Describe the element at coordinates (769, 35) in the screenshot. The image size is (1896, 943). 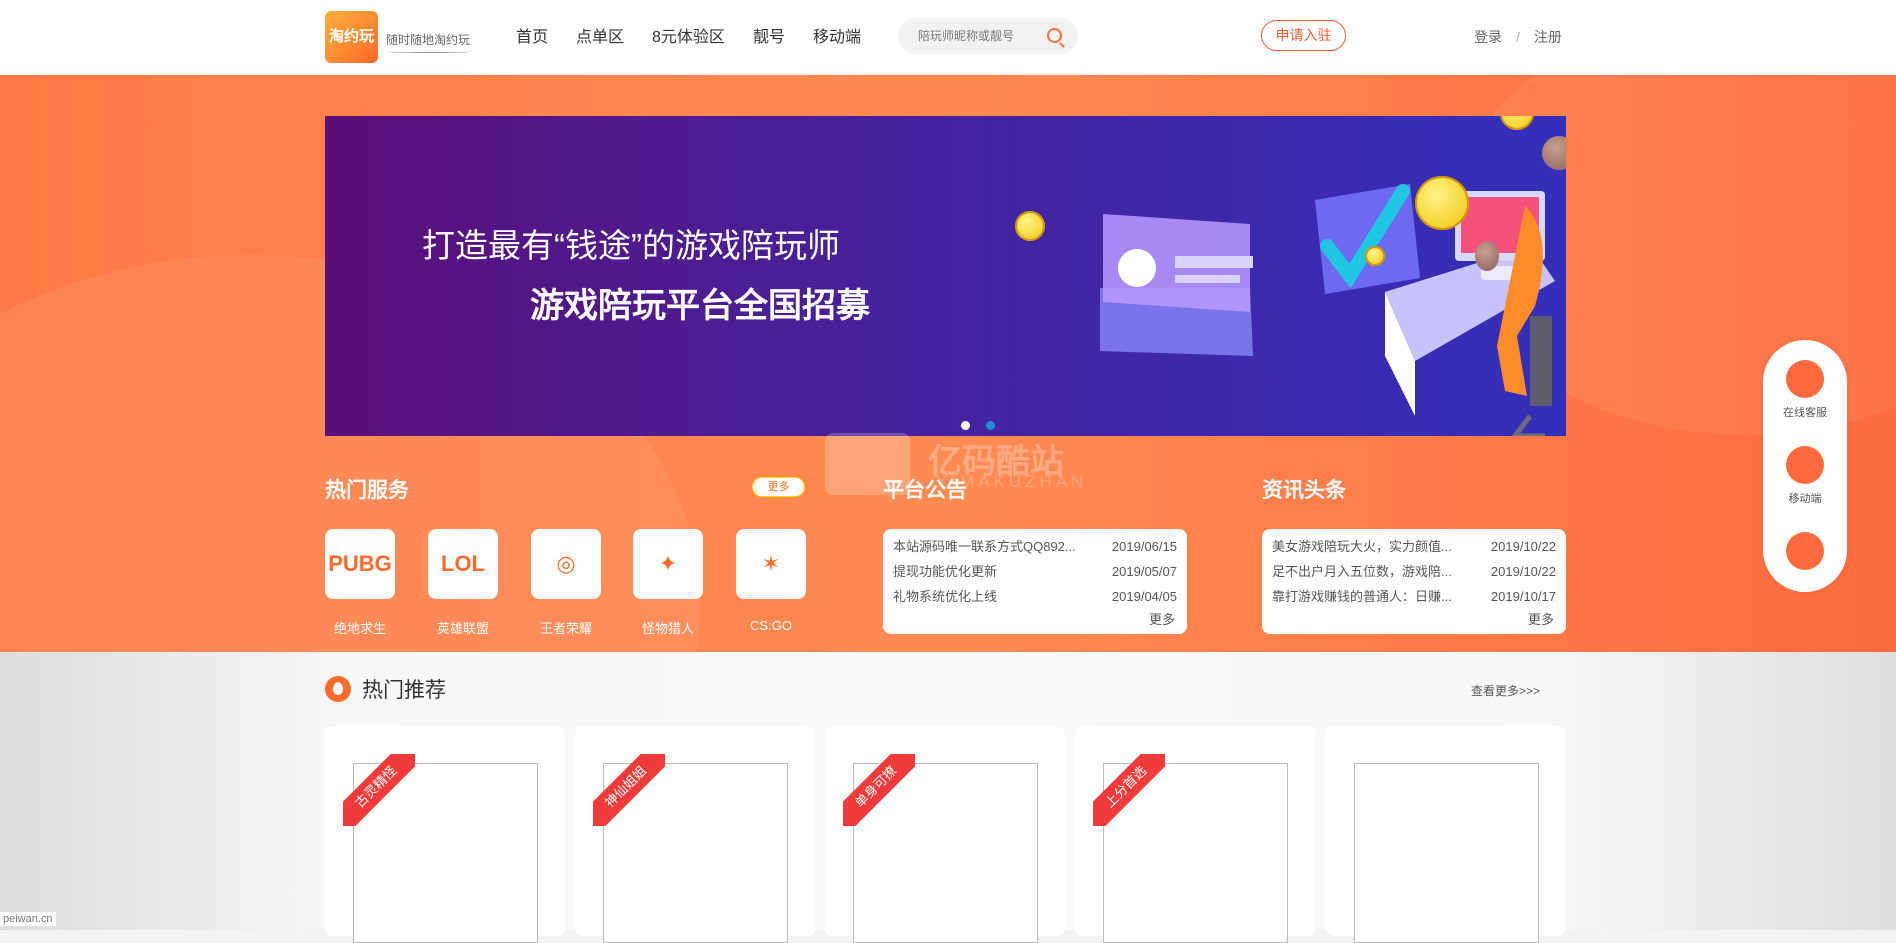
I see `nav-premium-id: 靓号` at that location.